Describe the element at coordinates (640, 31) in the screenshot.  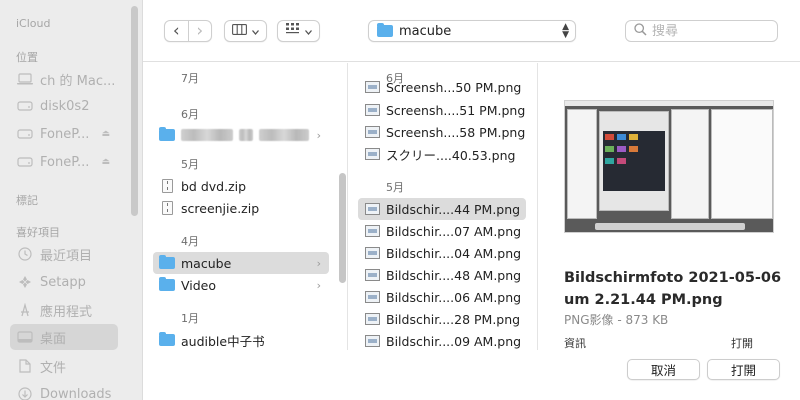
I see `search-icon` at that location.